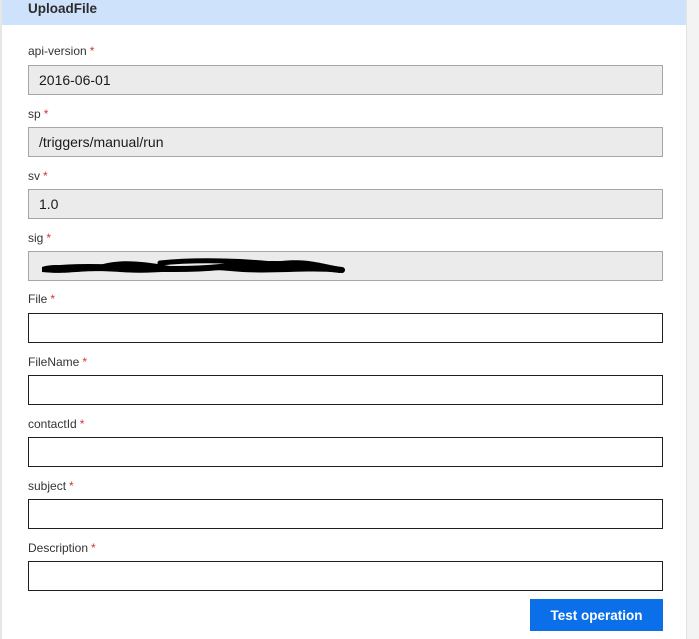  I want to click on panel-title: UploadFile, so click(63, 8).